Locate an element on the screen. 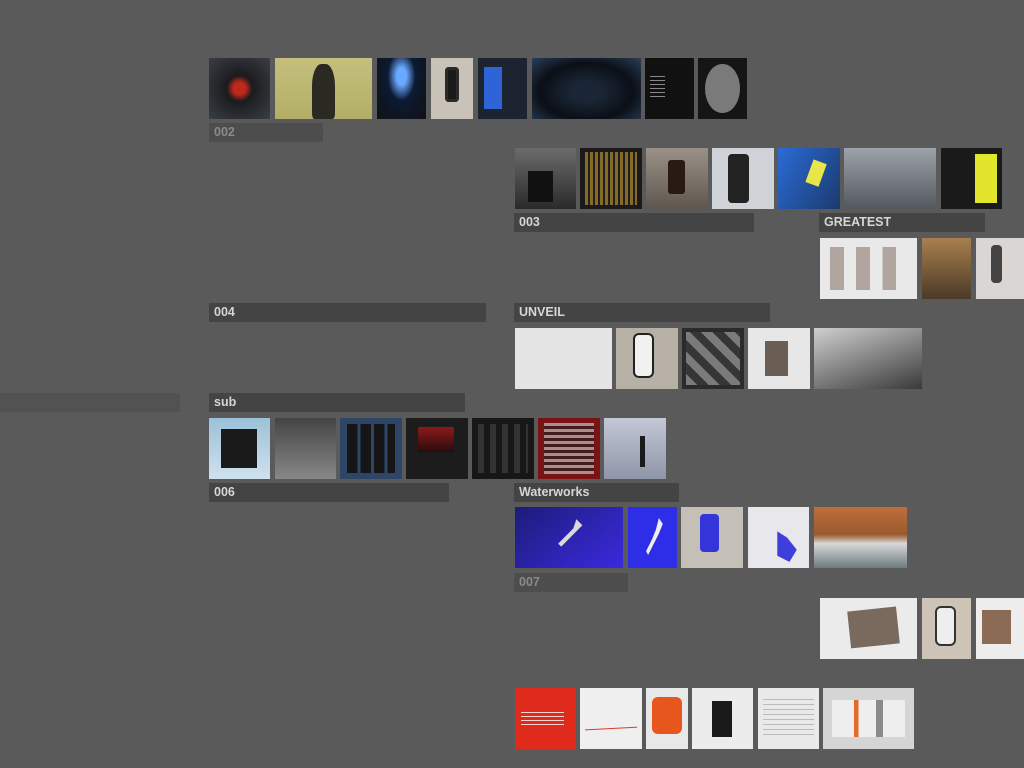 This screenshot has width=1024, height=768. project-label-004: 004 is located at coordinates (347, 312).